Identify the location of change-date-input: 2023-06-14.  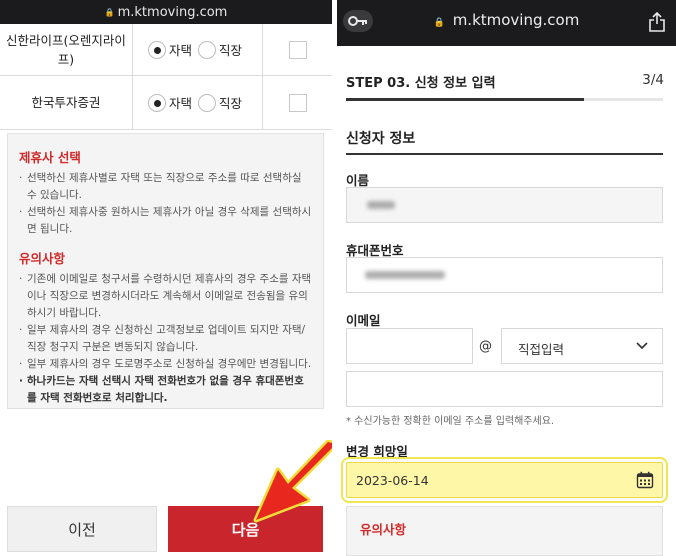
(504, 480).